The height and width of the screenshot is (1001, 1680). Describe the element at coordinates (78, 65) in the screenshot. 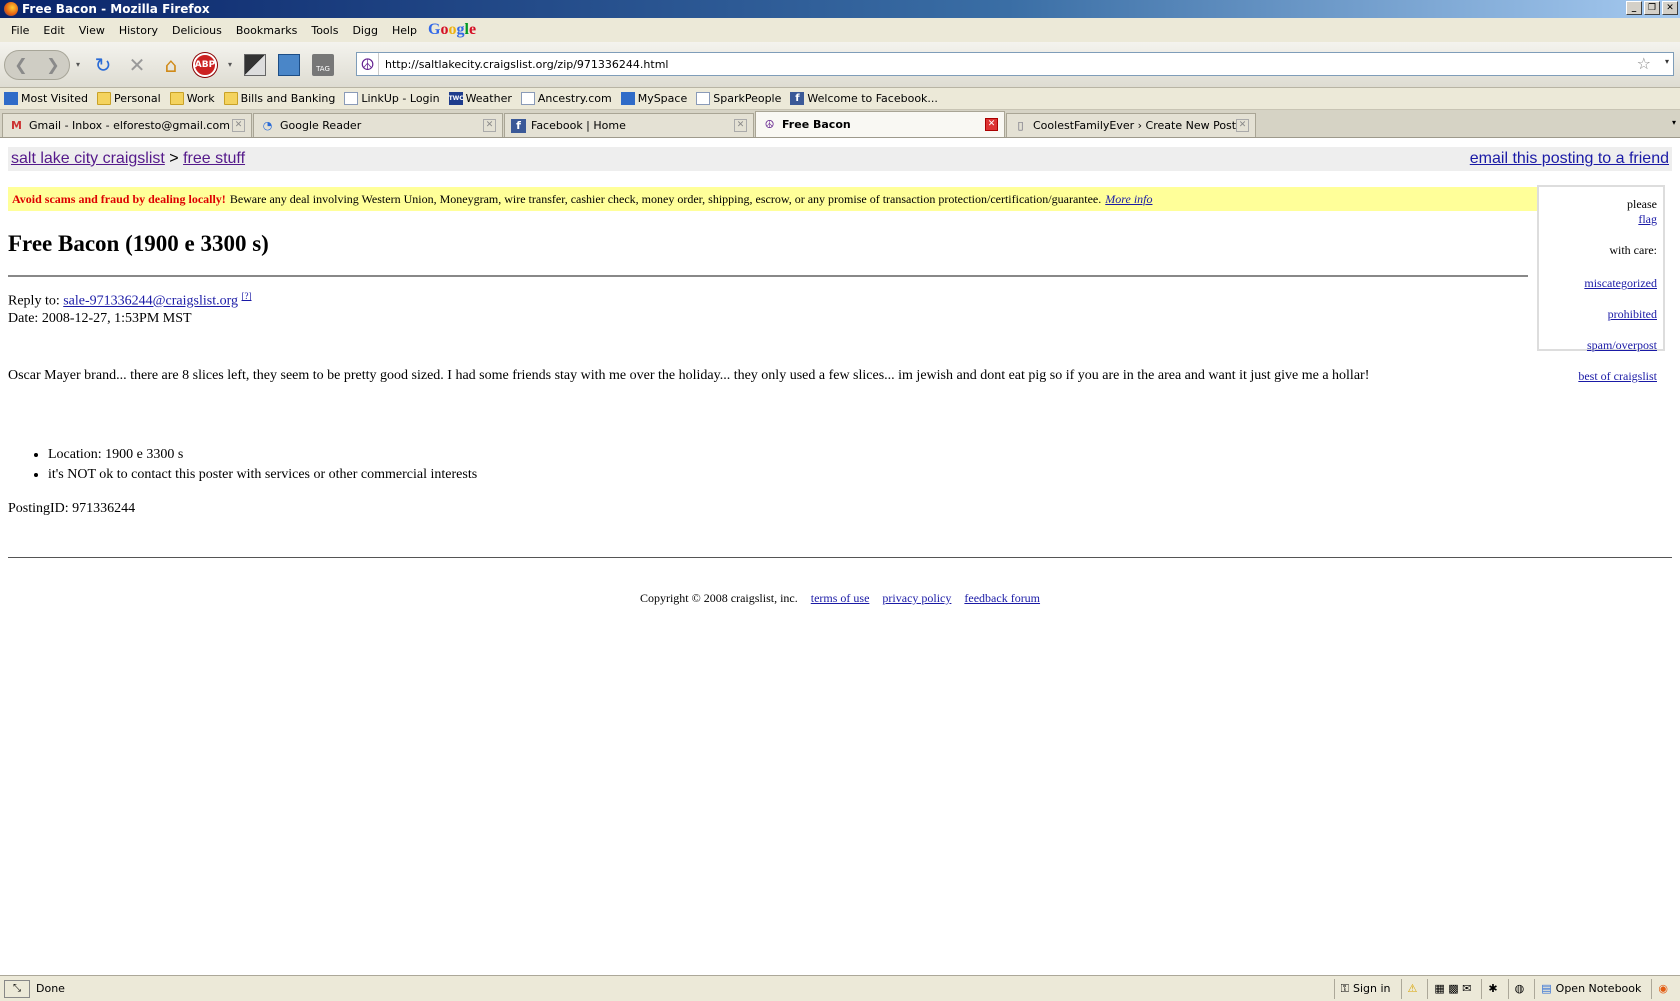

I see `history-dropdown-icon: ▾` at that location.